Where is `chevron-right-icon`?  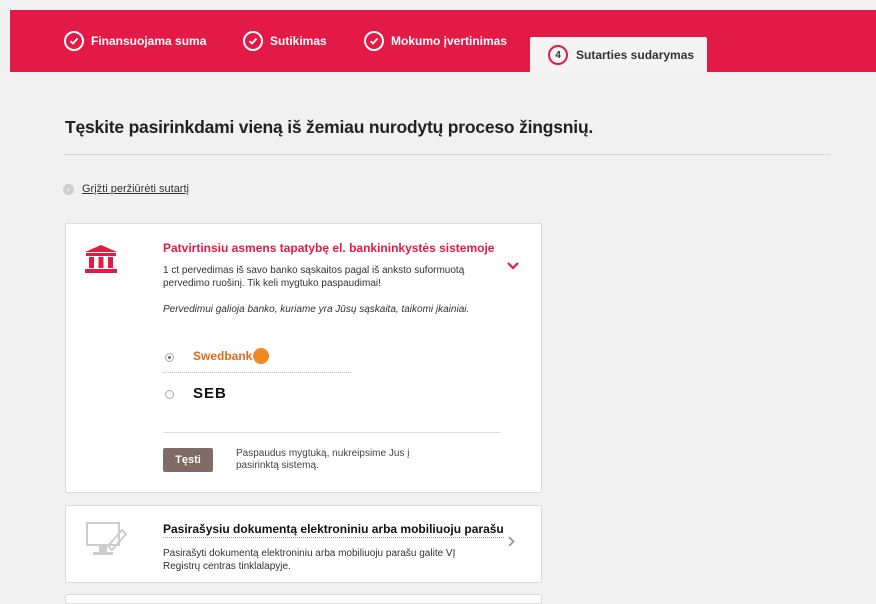 chevron-right-icon is located at coordinates (511, 543).